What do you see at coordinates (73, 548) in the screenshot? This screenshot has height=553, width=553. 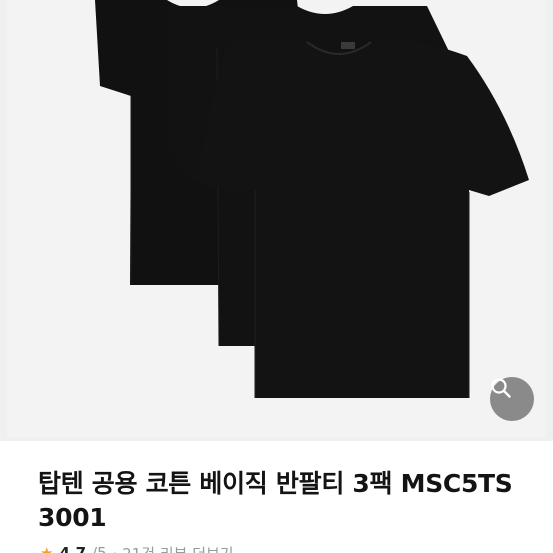 I see `rating-score: 4.7` at bounding box center [73, 548].